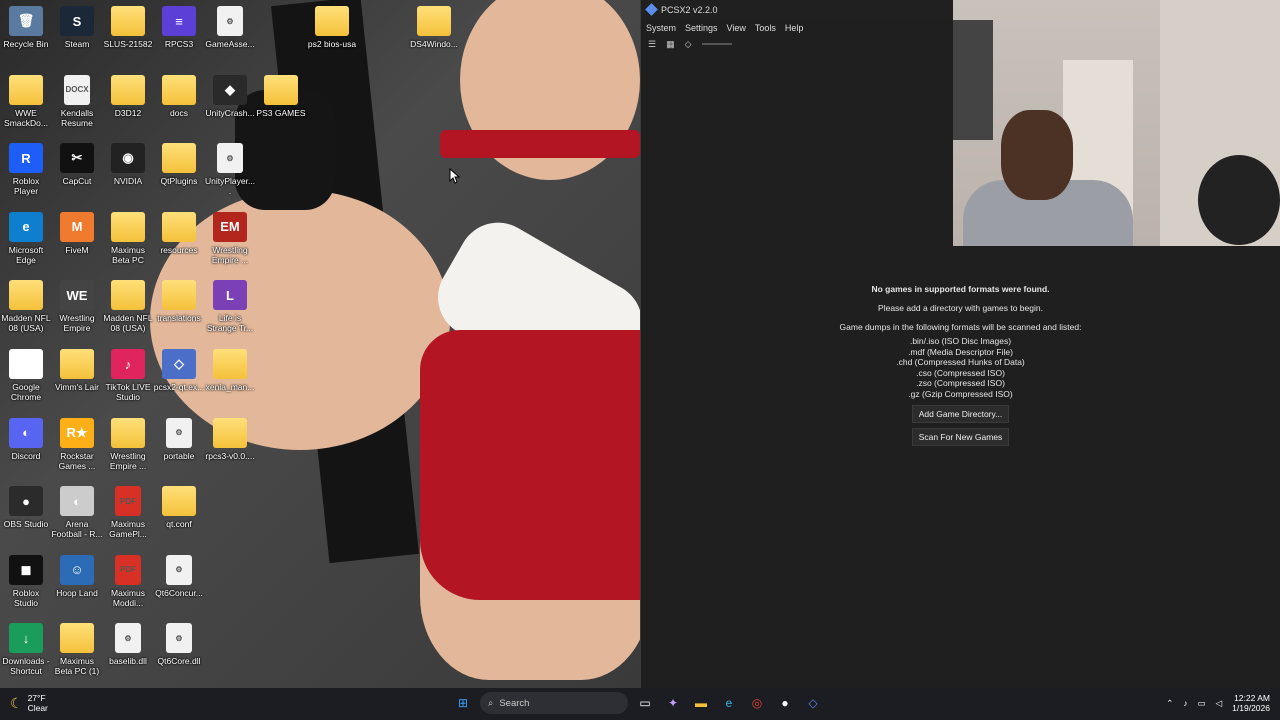 The image size is (1280, 720). What do you see at coordinates (716, 44) in the screenshot?
I see `zoom-slider` at bounding box center [716, 44].